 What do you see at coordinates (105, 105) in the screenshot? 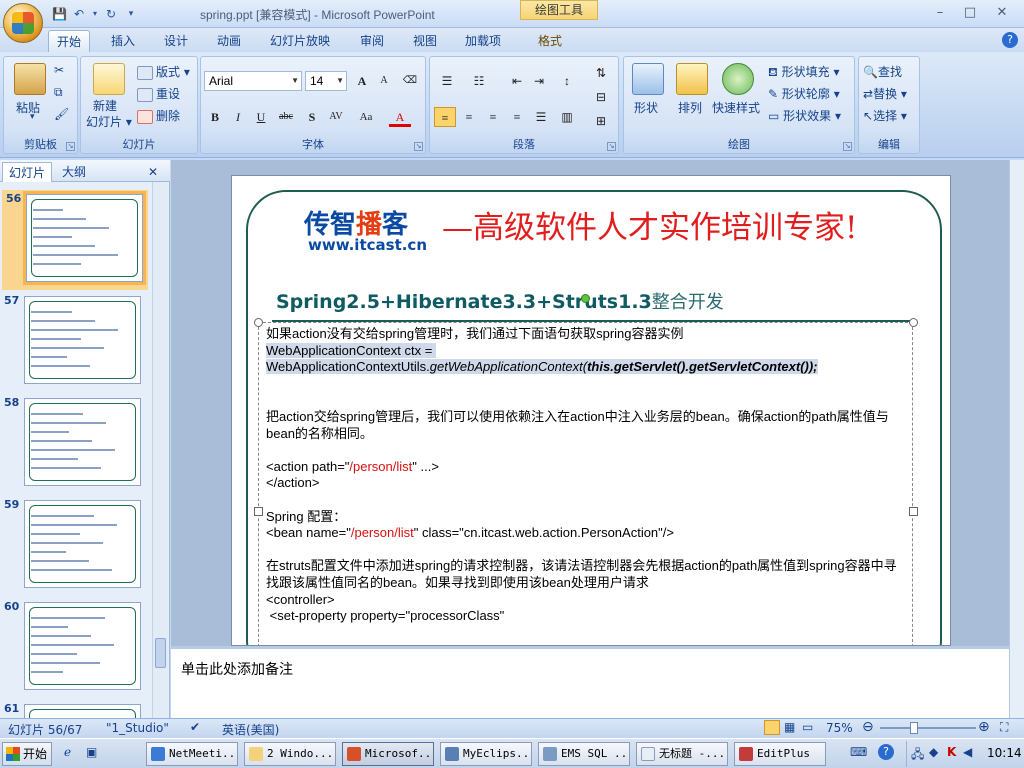
I see `new-slide-label-1: 新建` at bounding box center [105, 105].